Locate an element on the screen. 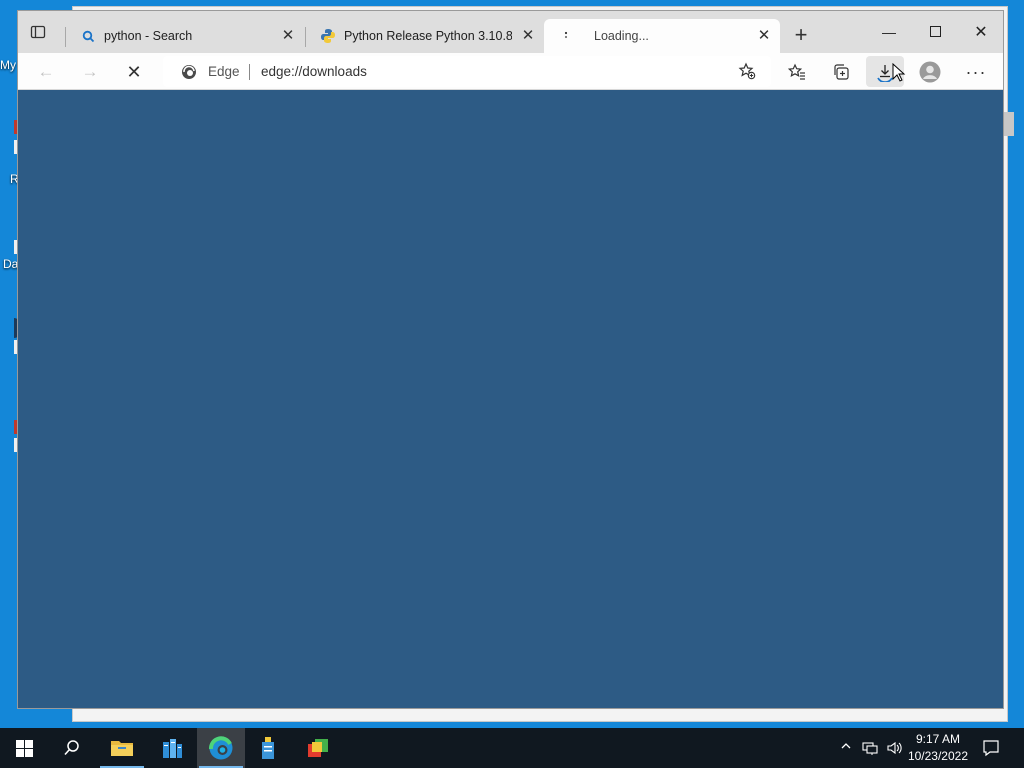 This screenshot has width=1024, height=768. start-button is located at coordinates (24, 748).